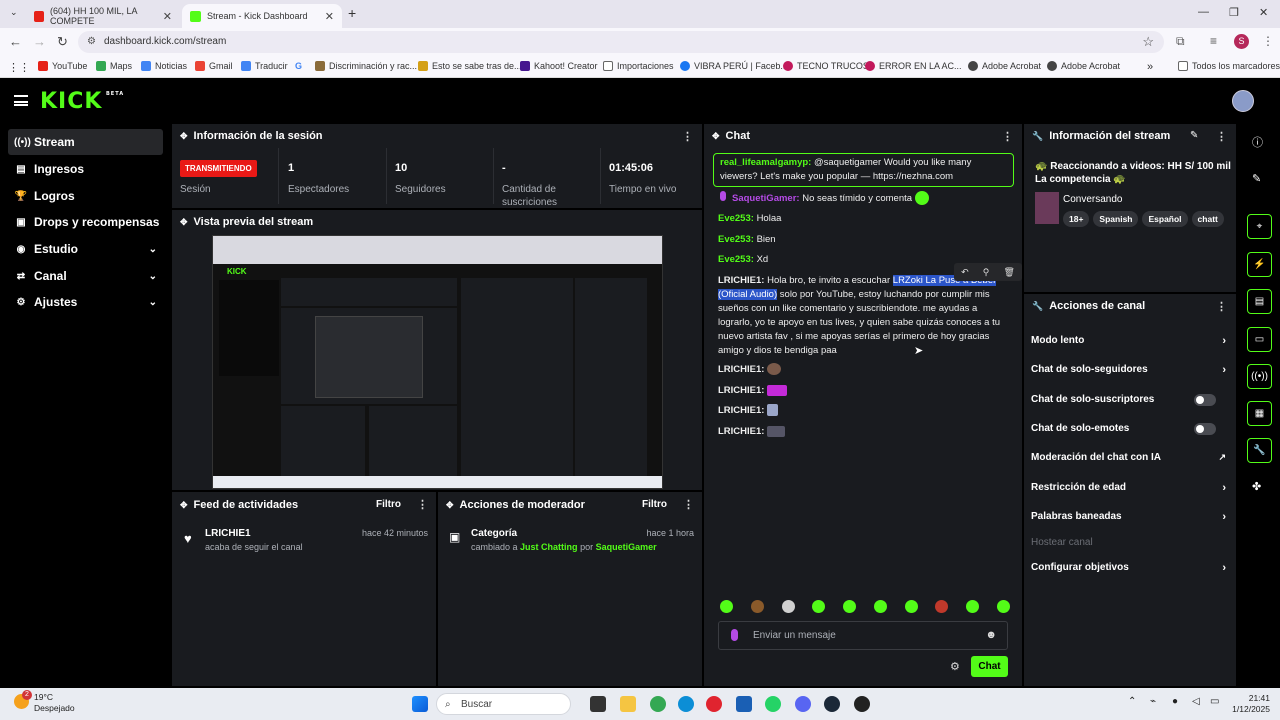 The height and width of the screenshot is (720, 1280). Describe the element at coordinates (989, 666) in the screenshot. I see `send-chat-button: Chat` at that location.